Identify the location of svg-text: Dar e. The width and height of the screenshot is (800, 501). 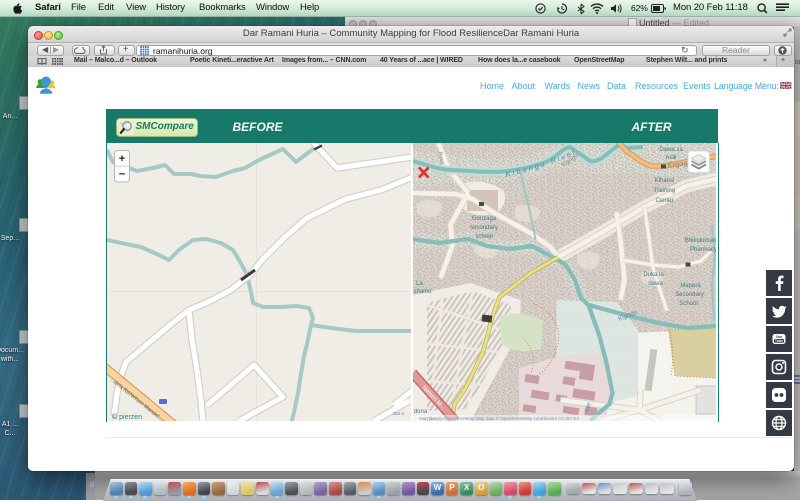
(399, 413).